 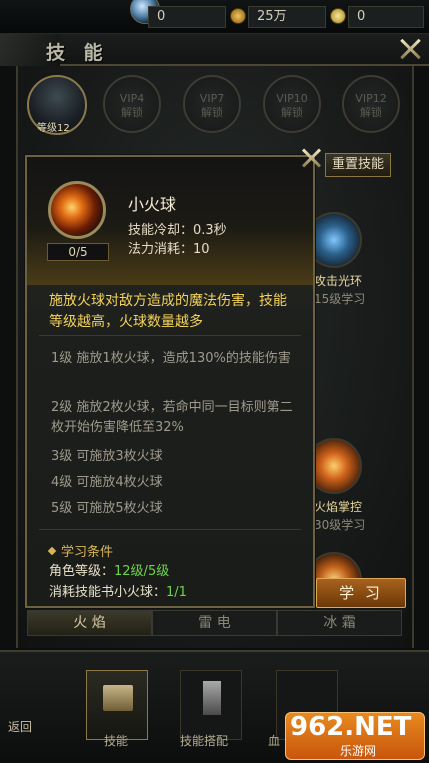 I want to click on skill-name: 小火球, so click(x=152, y=204).